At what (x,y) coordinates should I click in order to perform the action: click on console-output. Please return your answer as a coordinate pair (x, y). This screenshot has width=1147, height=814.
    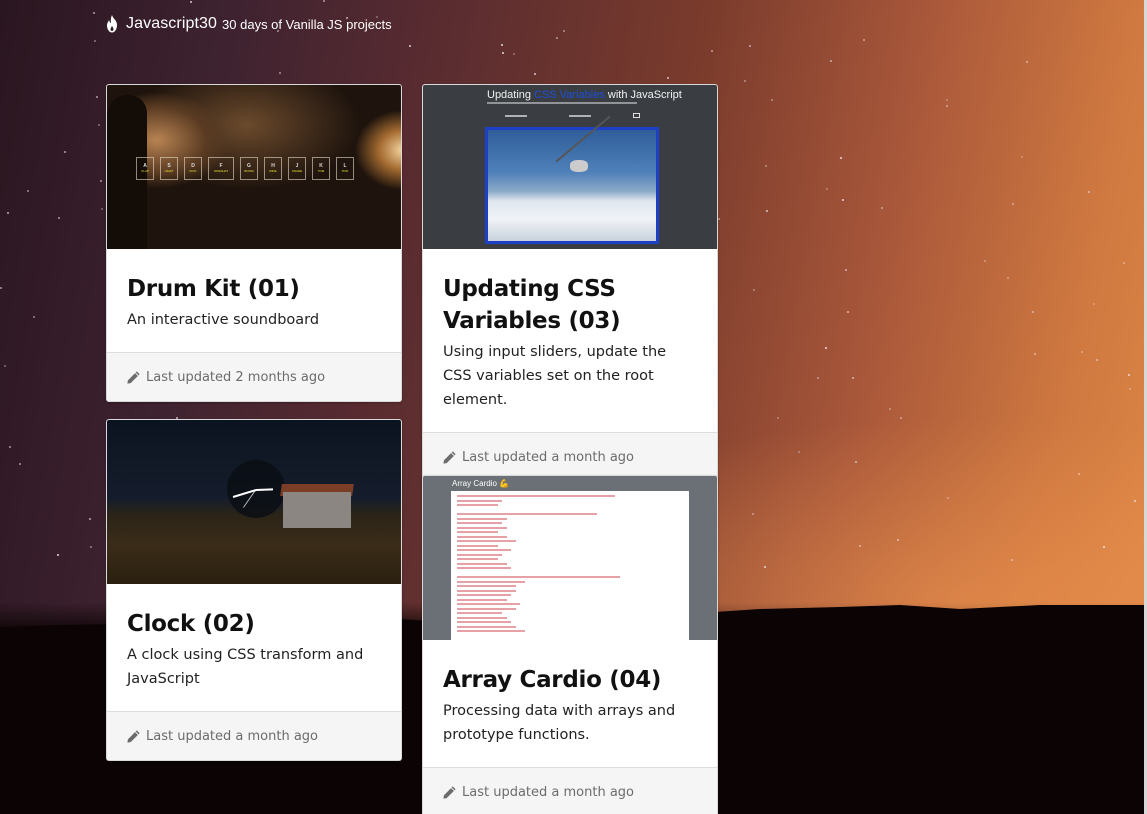
    Looking at the image, I should click on (570, 565).